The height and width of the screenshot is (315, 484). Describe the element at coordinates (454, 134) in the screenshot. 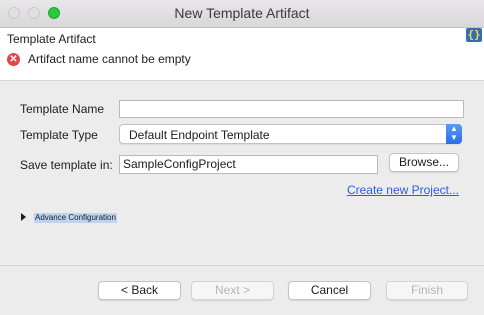

I see `select-arrows-icon: ▲ ▼` at that location.